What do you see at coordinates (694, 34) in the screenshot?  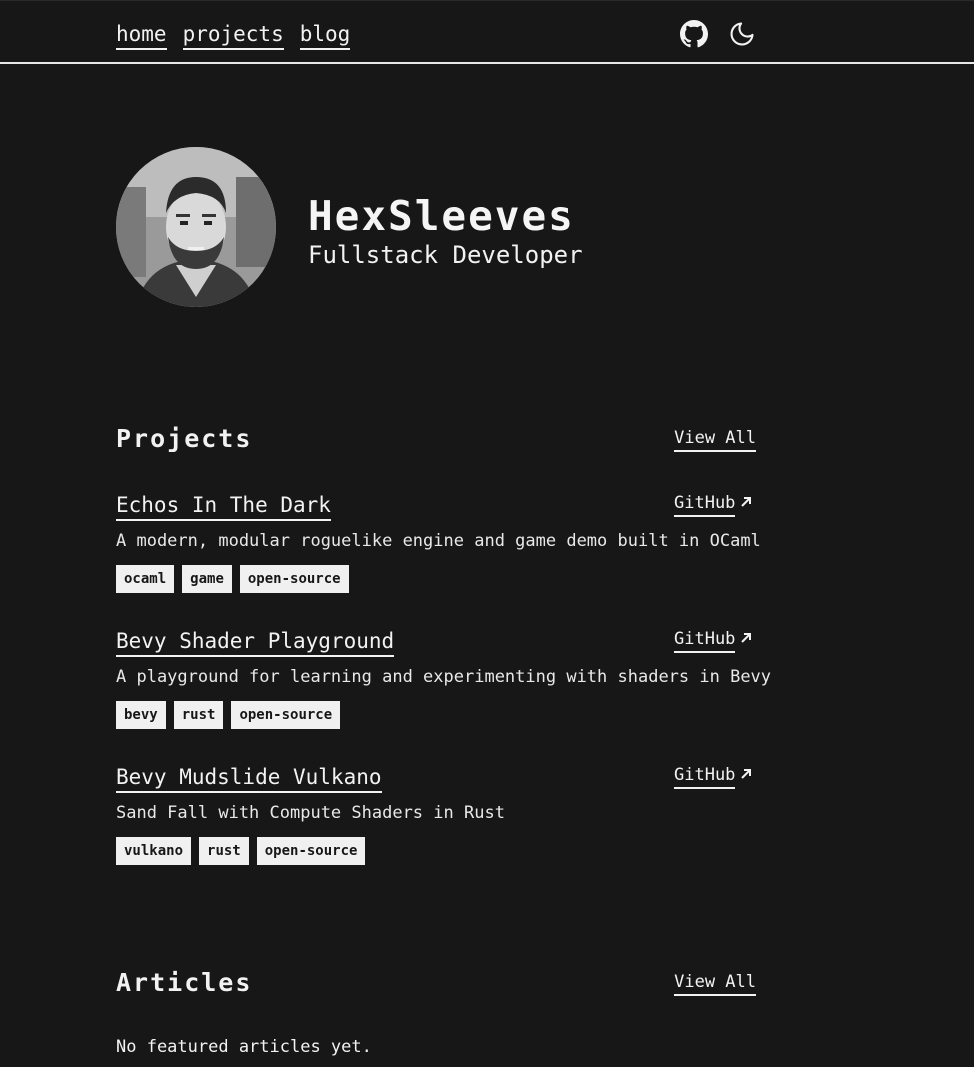 I see `github-icon` at bounding box center [694, 34].